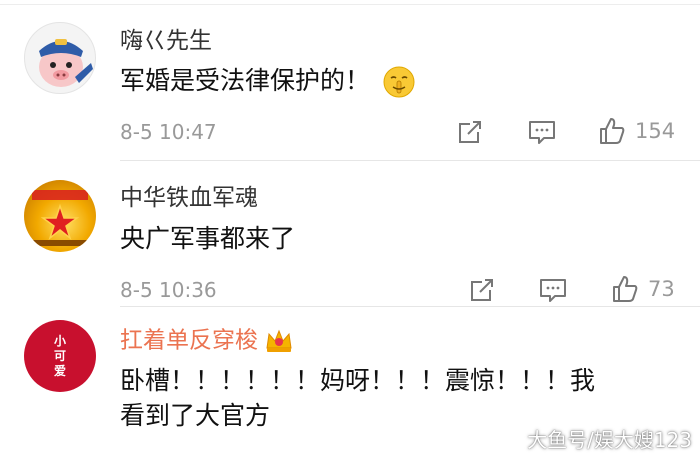 The height and width of the screenshot is (460, 700). I want to click on comment-text-line-1: 卧槽！！！！！！妈呀！！！震惊！！！我, so click(358, 380).